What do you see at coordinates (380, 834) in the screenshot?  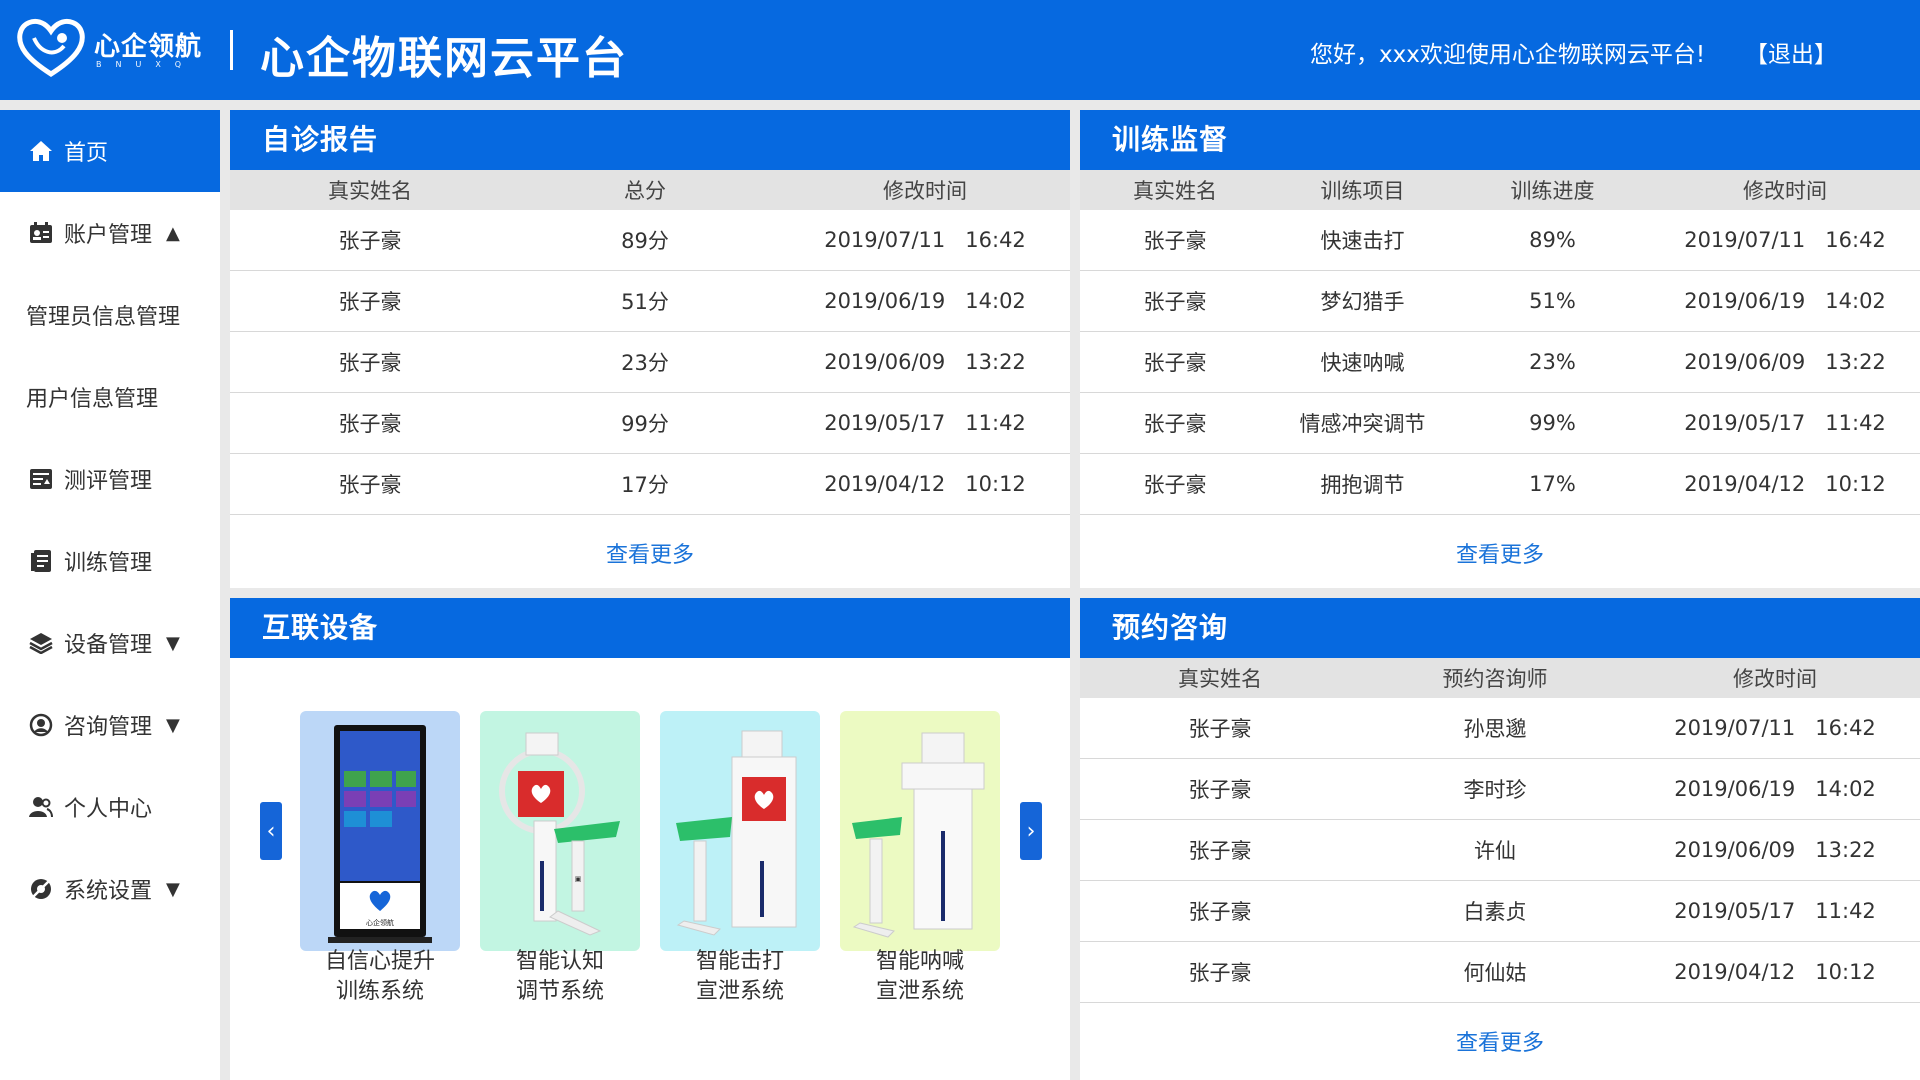 I see `kiosk-image: 心企领航` at bounding box center [380, 834].